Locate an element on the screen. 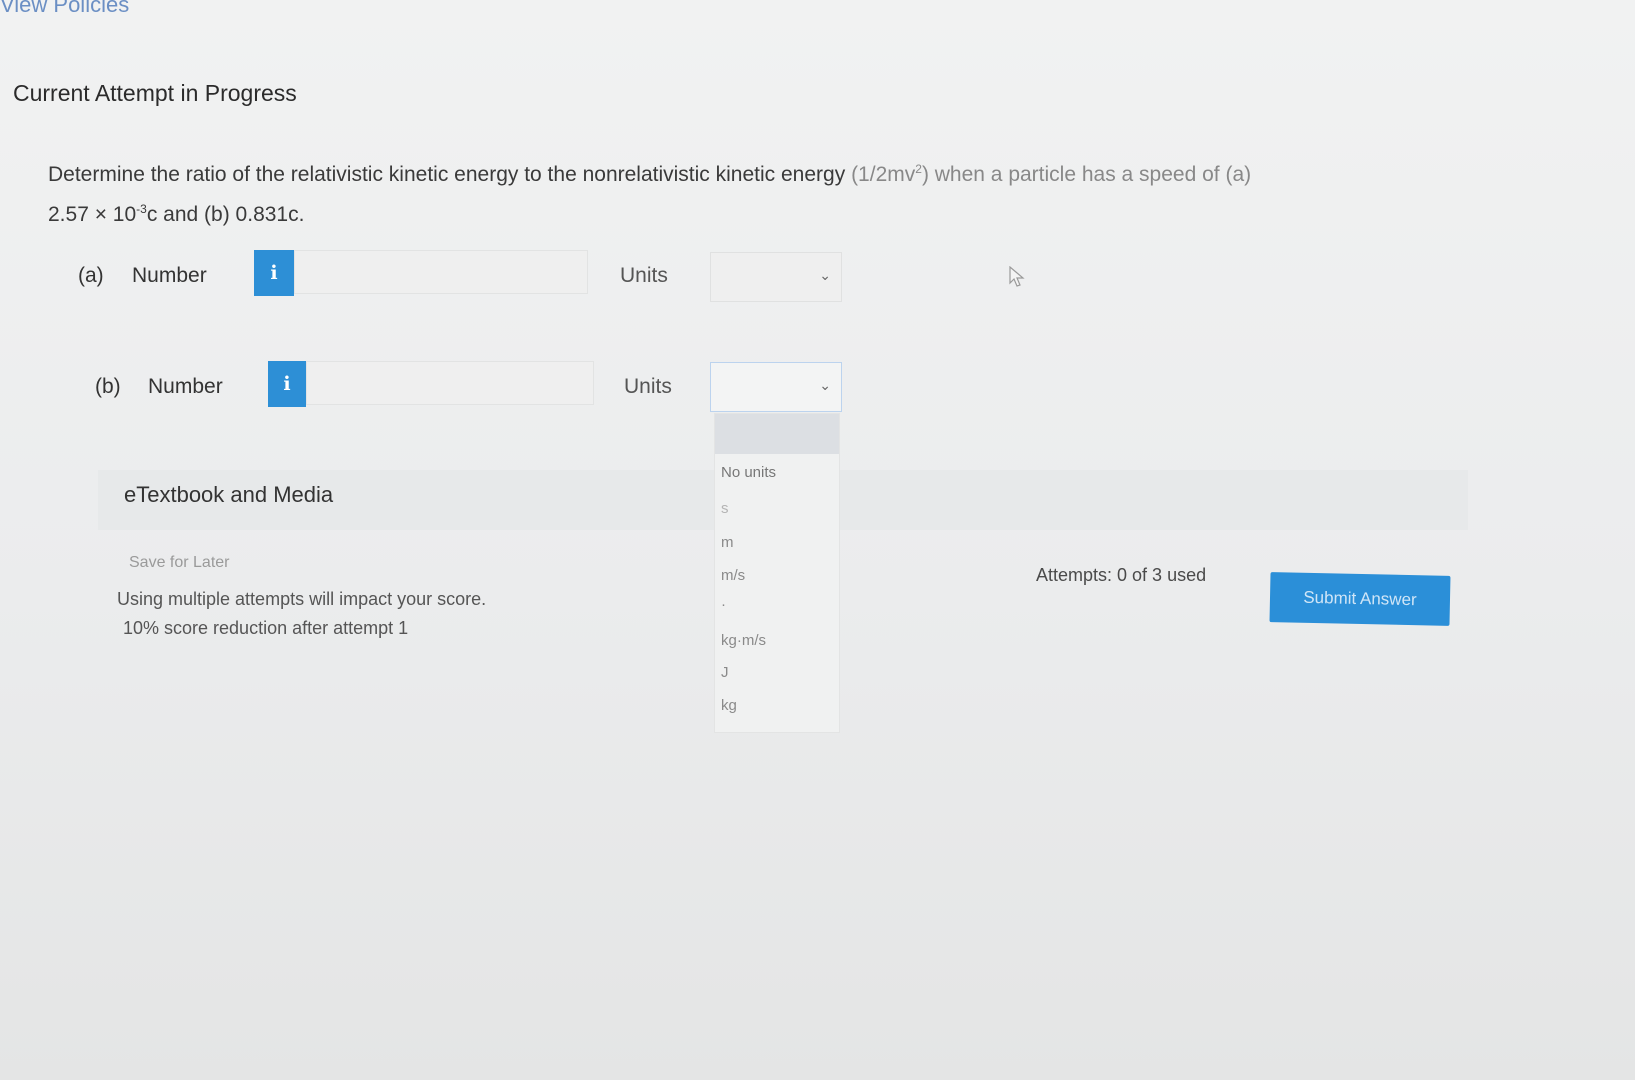 The width and height of the screenshot is (1635, 1080). mouse-cursor-icon is located at coordinates (1017, 276).